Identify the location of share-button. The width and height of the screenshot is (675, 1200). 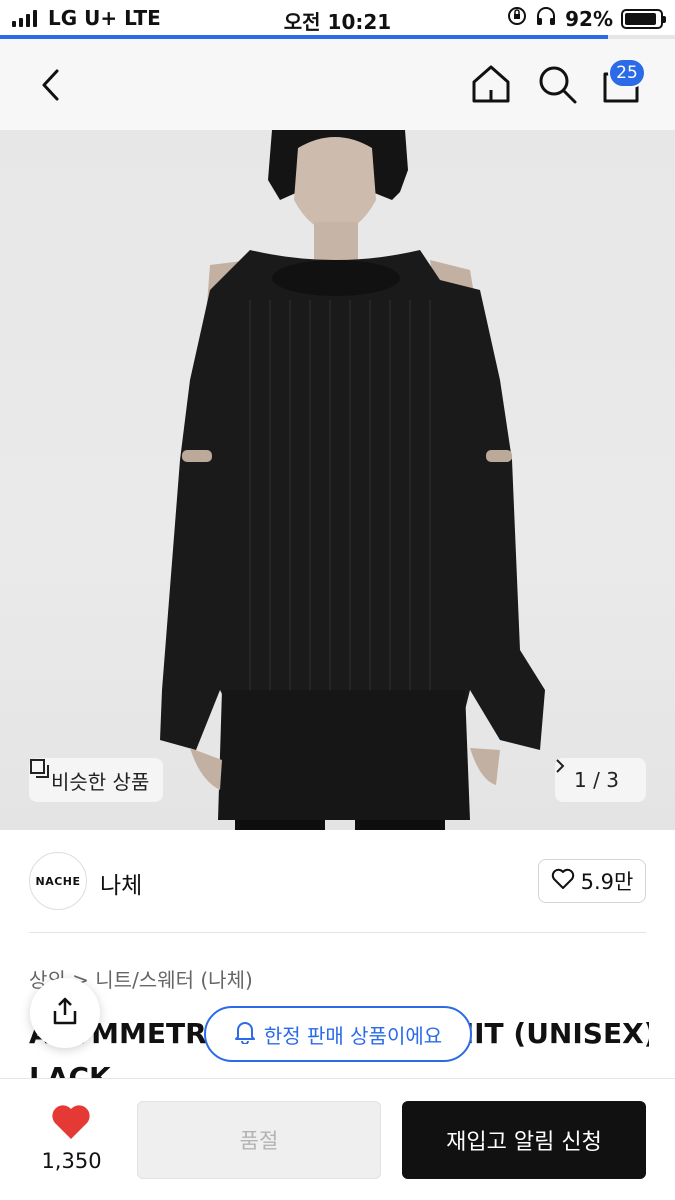
(65, 1013).